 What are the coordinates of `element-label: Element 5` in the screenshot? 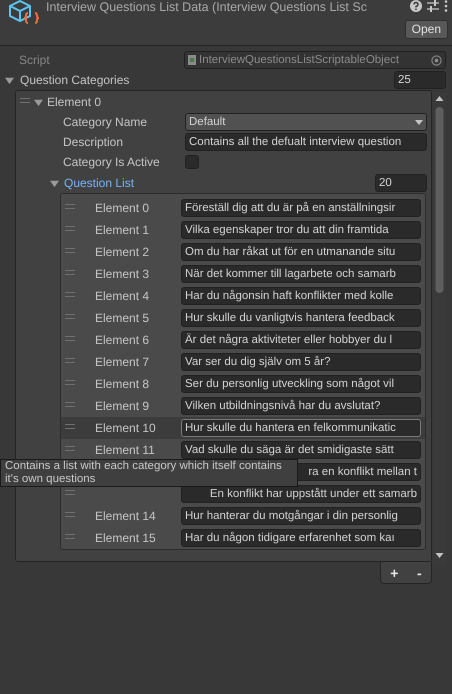 It's located at (122, 318).